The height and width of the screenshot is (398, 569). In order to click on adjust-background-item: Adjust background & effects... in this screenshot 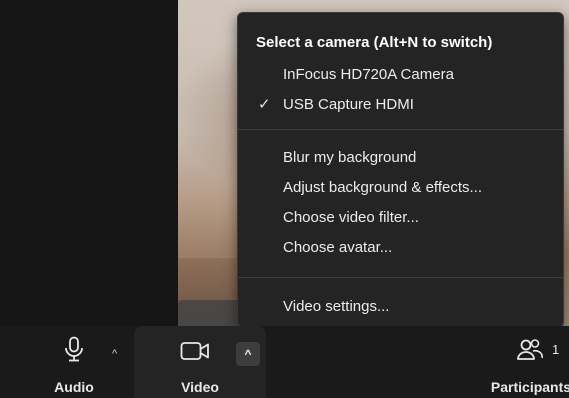, I will do `click(400, 188)`.